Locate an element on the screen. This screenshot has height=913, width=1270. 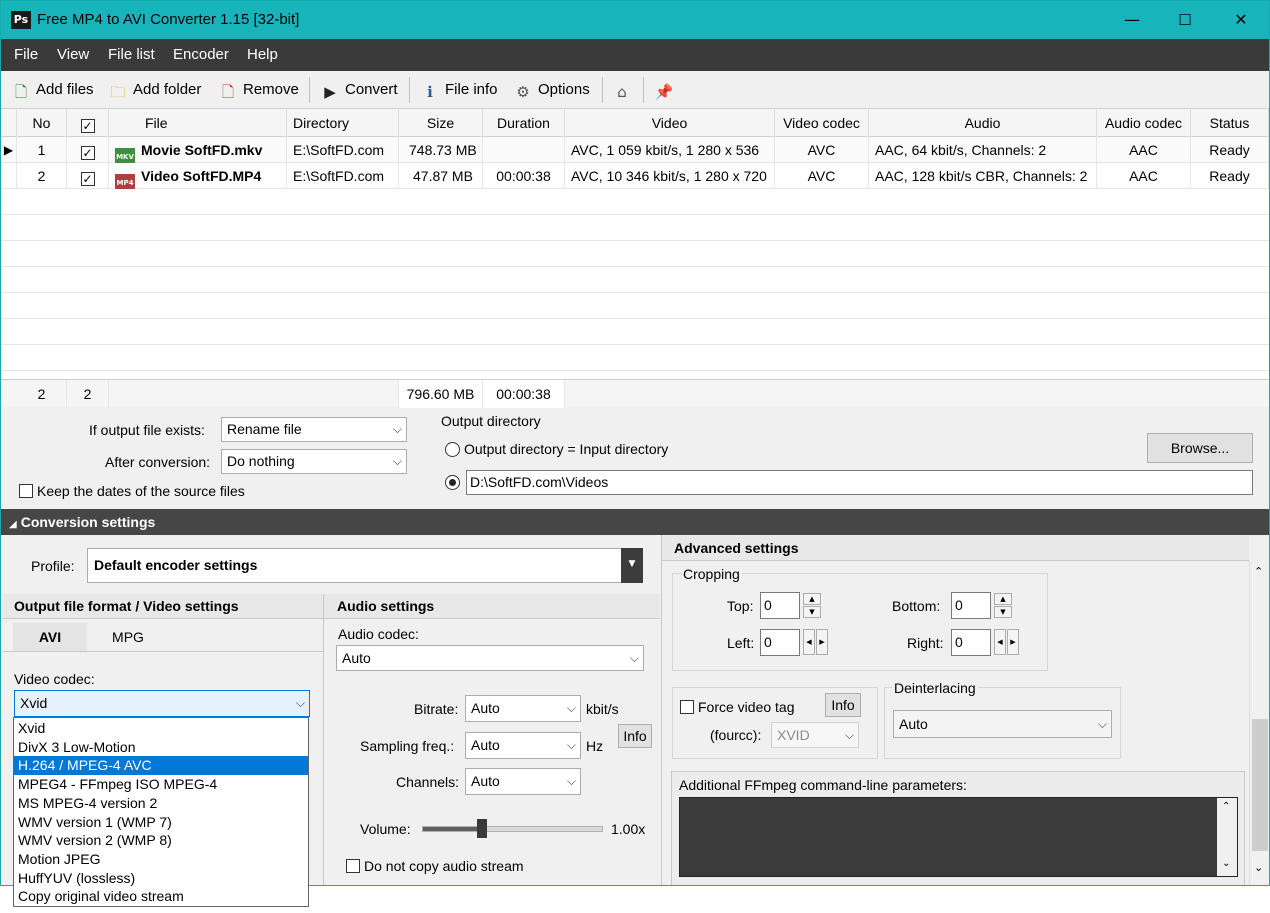
crop-top-down-icon: ▼ is located at coordinates (812, 612).